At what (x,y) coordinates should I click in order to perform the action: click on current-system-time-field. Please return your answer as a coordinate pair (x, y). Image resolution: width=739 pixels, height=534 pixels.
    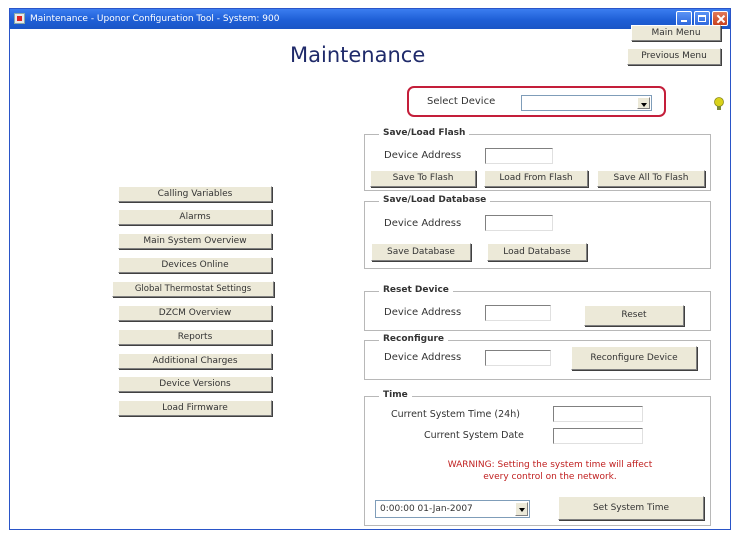
    Looking at the image, I should click on (598, 414).